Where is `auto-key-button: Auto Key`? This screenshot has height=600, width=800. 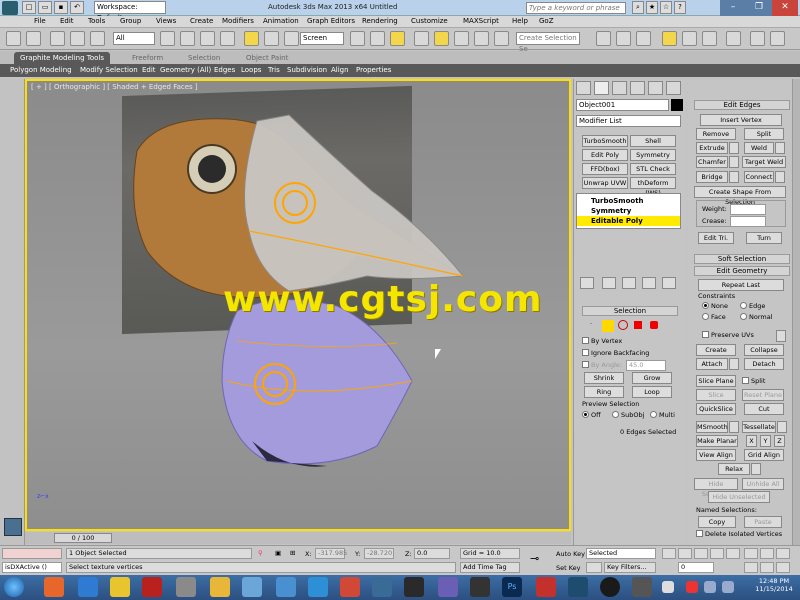 auto-key-button: Auto Key is located at coordinates (570, 554).